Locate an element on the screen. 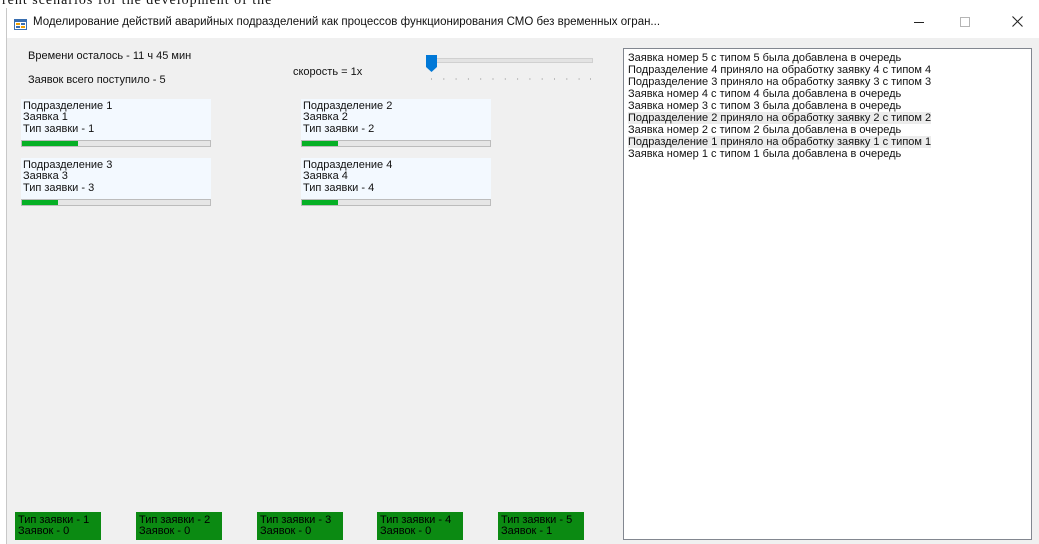 Image resolution: width=1039 pixels, height=544 pixels. queue-indicator-5: Тип заявки - 5 Заявок - 1 is located at coordinates (541, 526).